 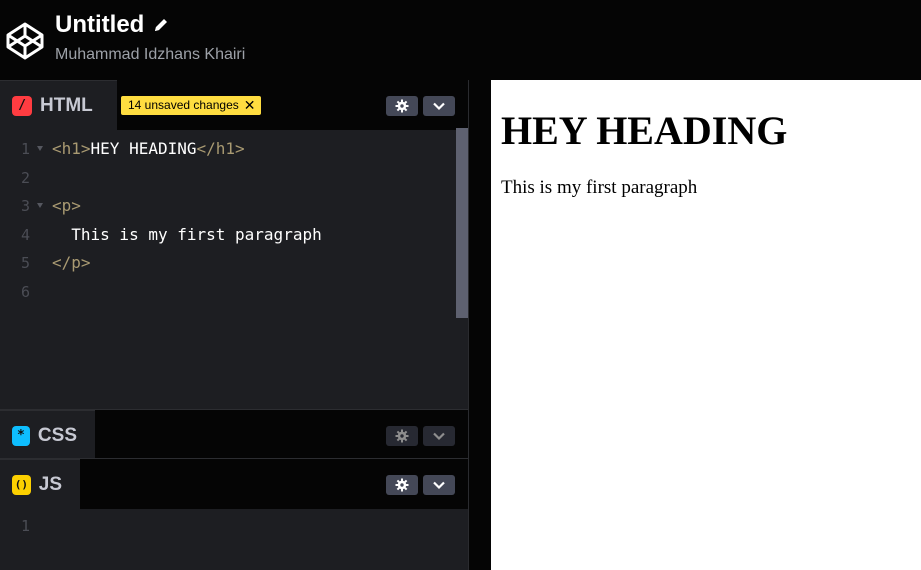 I want to click on tab-html: / HTML, so click(x=58, y=105).